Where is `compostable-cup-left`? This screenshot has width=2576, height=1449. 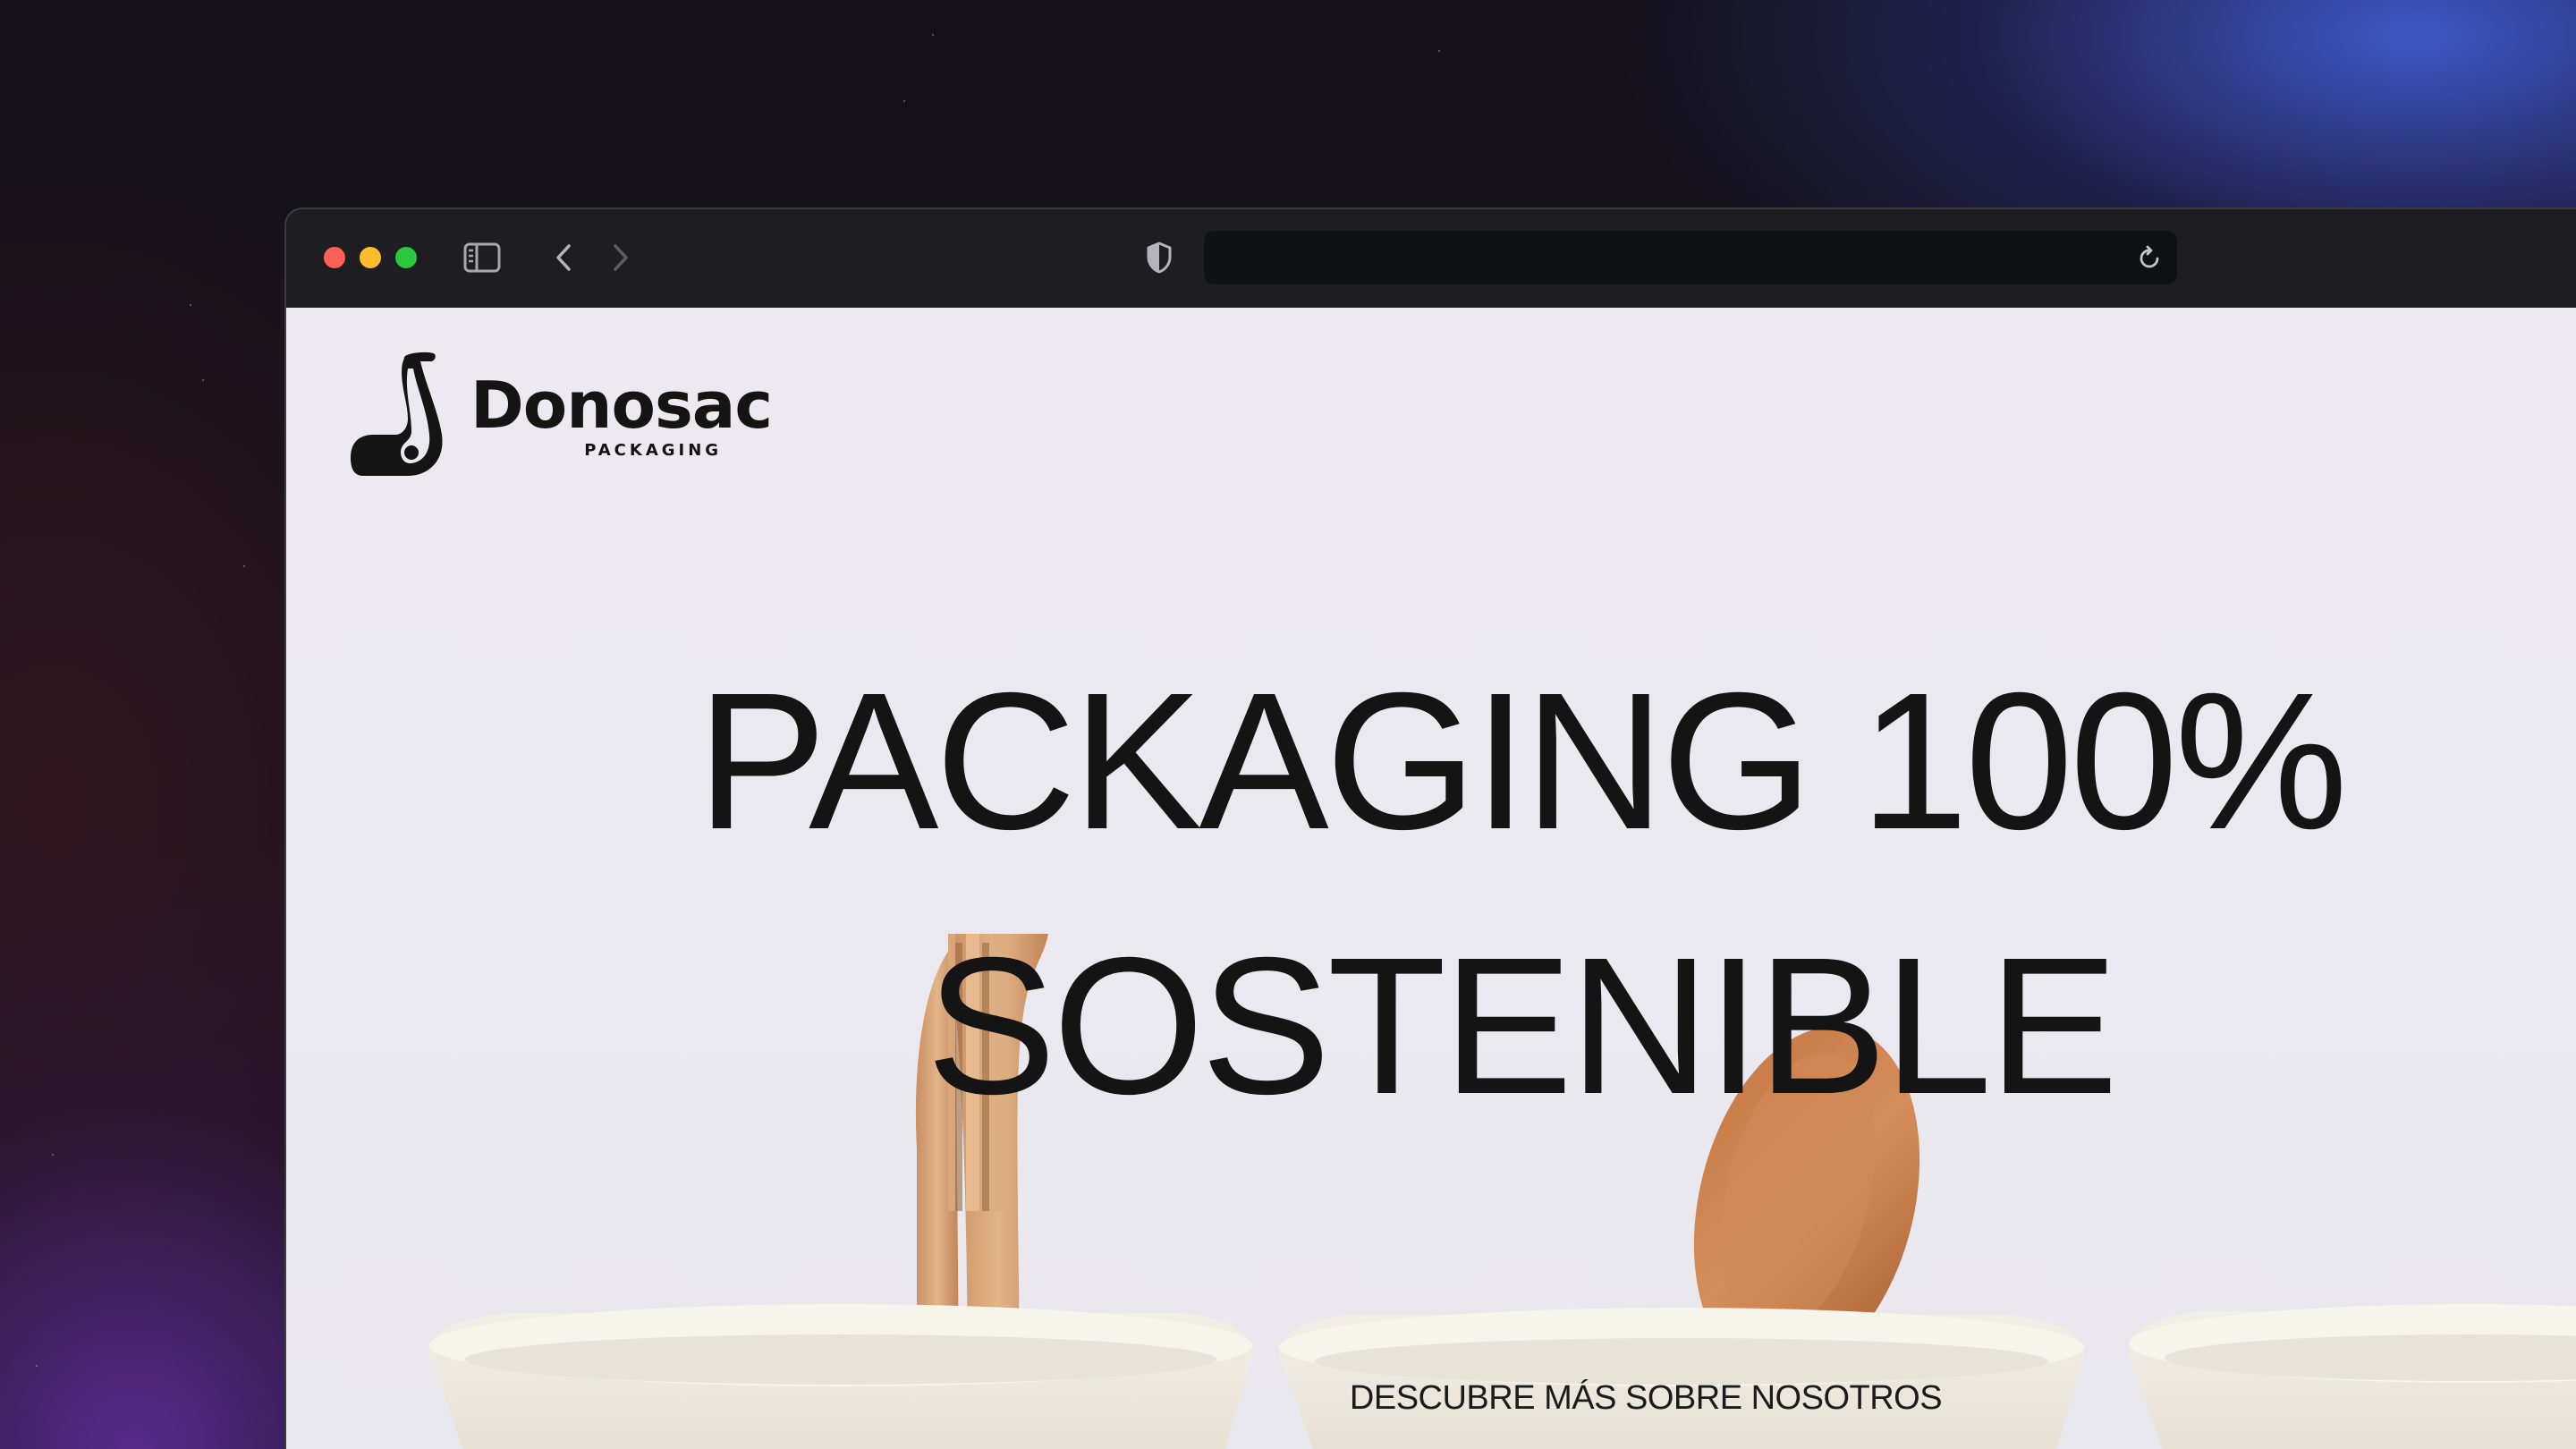 compostable-cup-left is located at coordinates (840, 1376).